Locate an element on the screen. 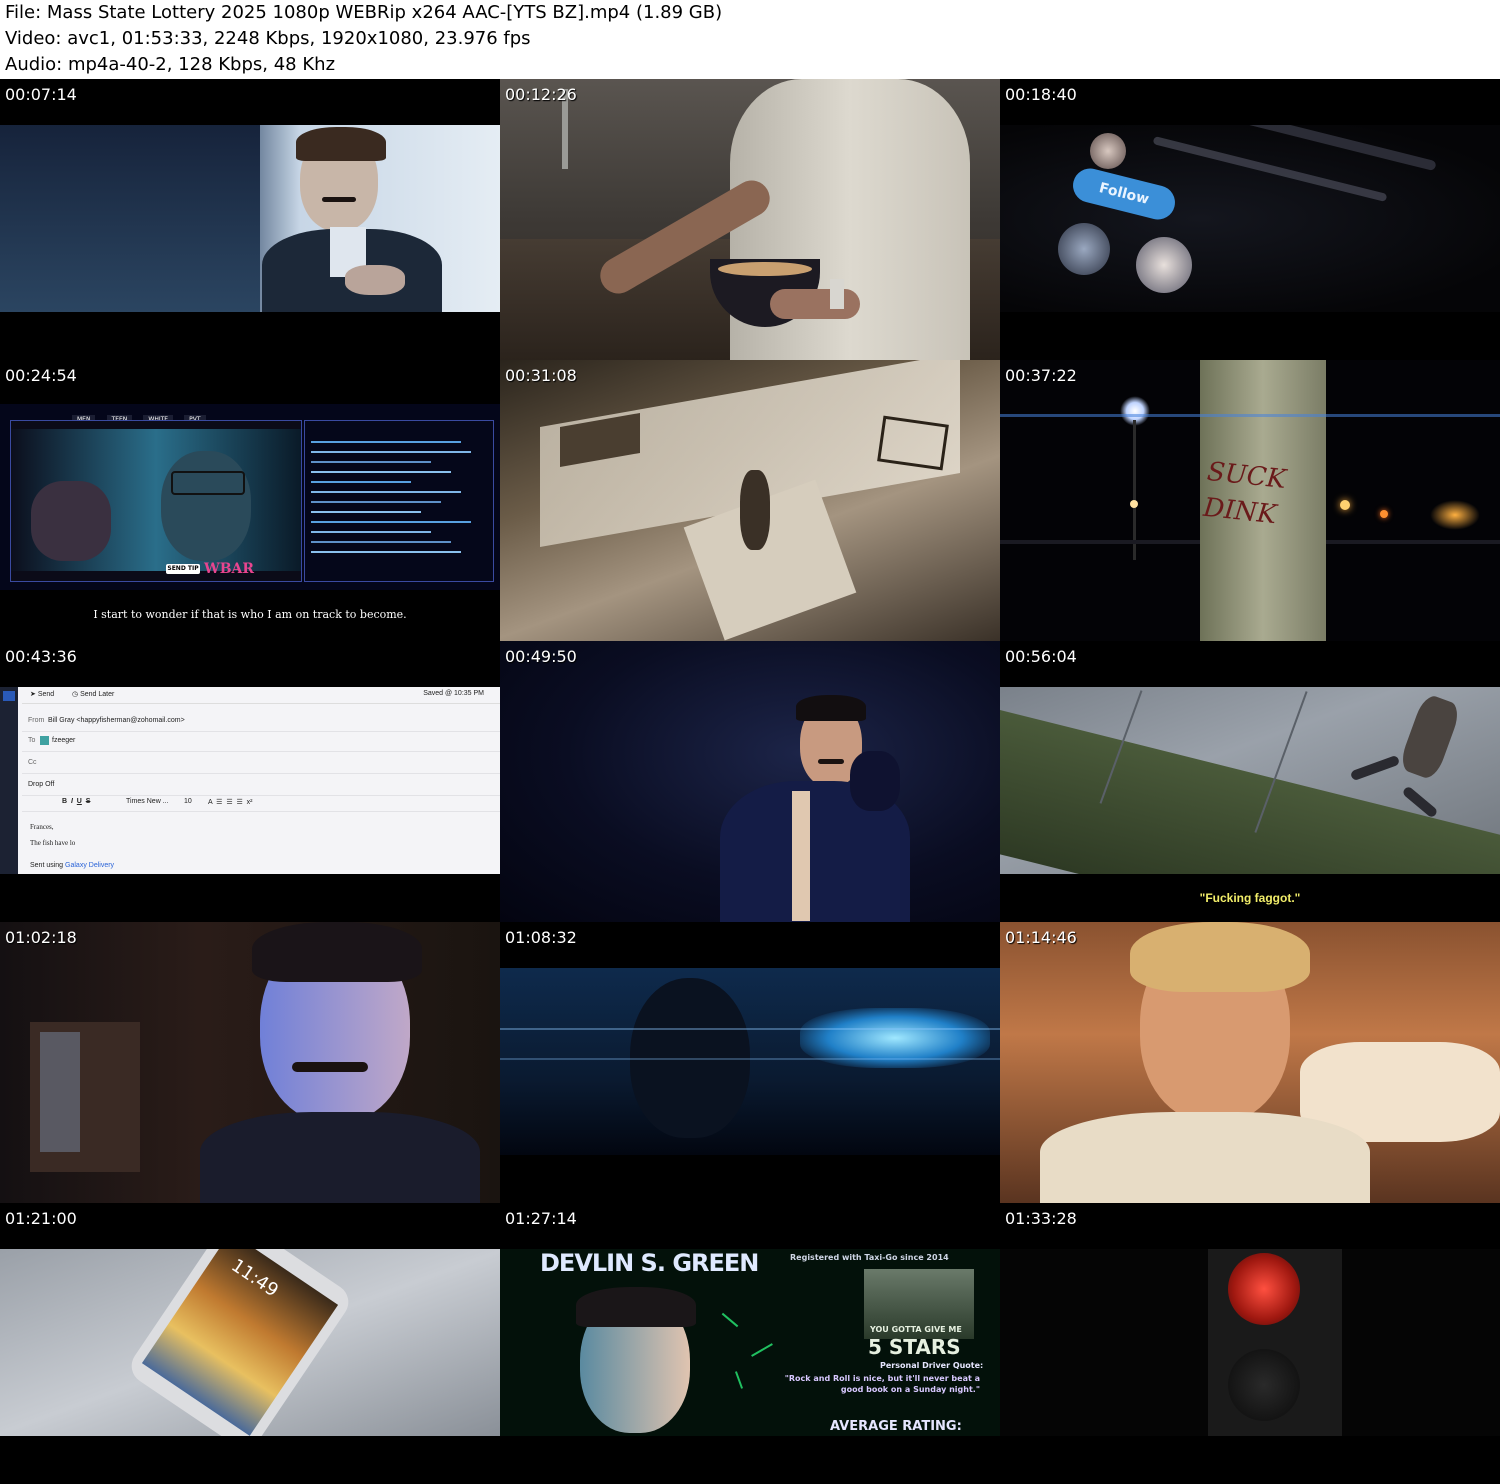  timestamp: 01:08:32 is located at coordinates (541, 937).